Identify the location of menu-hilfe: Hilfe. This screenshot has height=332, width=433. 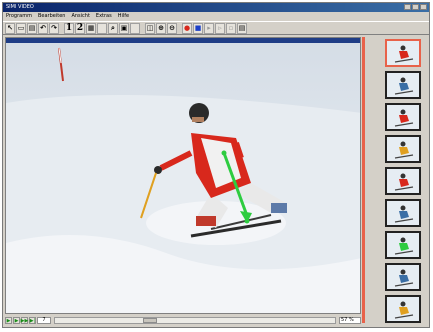
(123, 16).